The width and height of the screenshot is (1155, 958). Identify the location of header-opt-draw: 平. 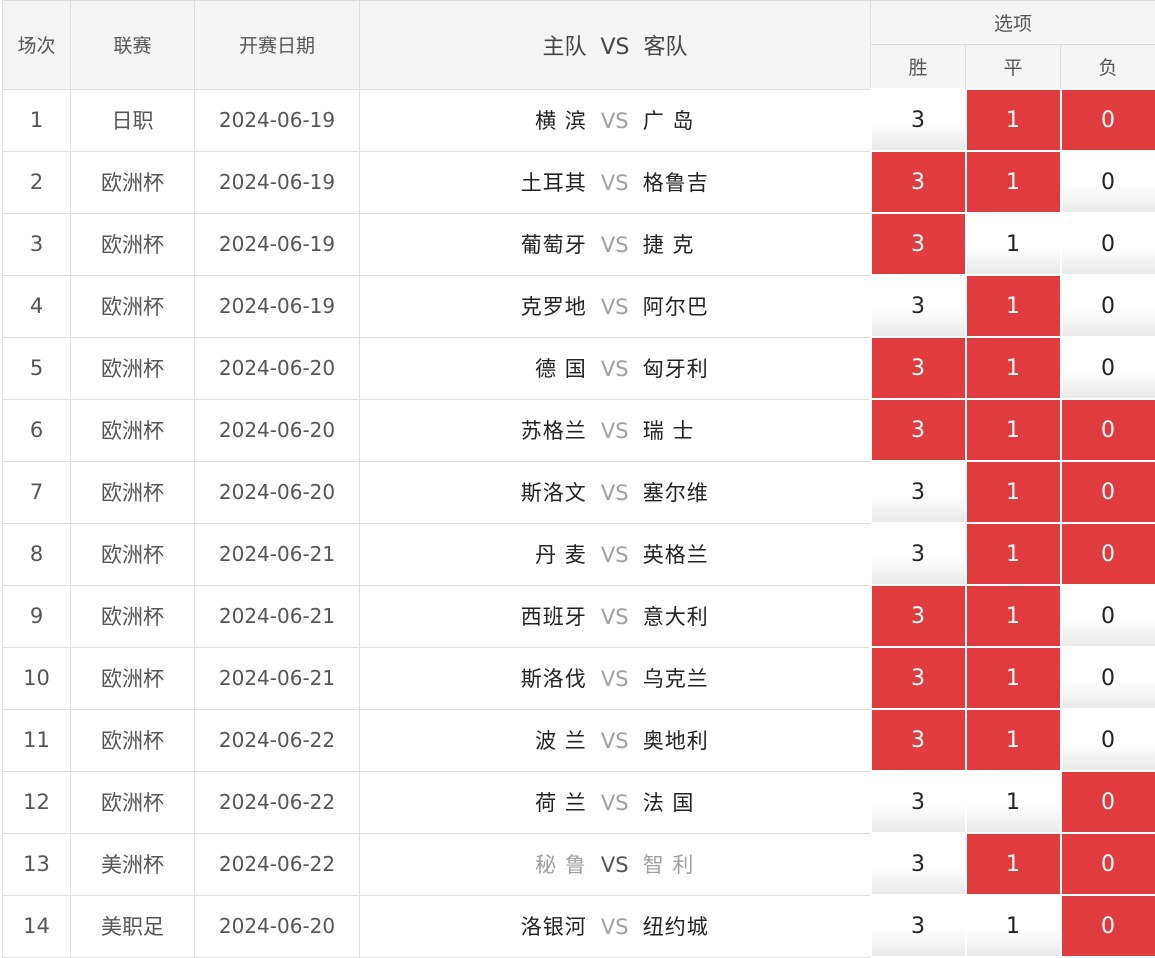
(1013, 67).